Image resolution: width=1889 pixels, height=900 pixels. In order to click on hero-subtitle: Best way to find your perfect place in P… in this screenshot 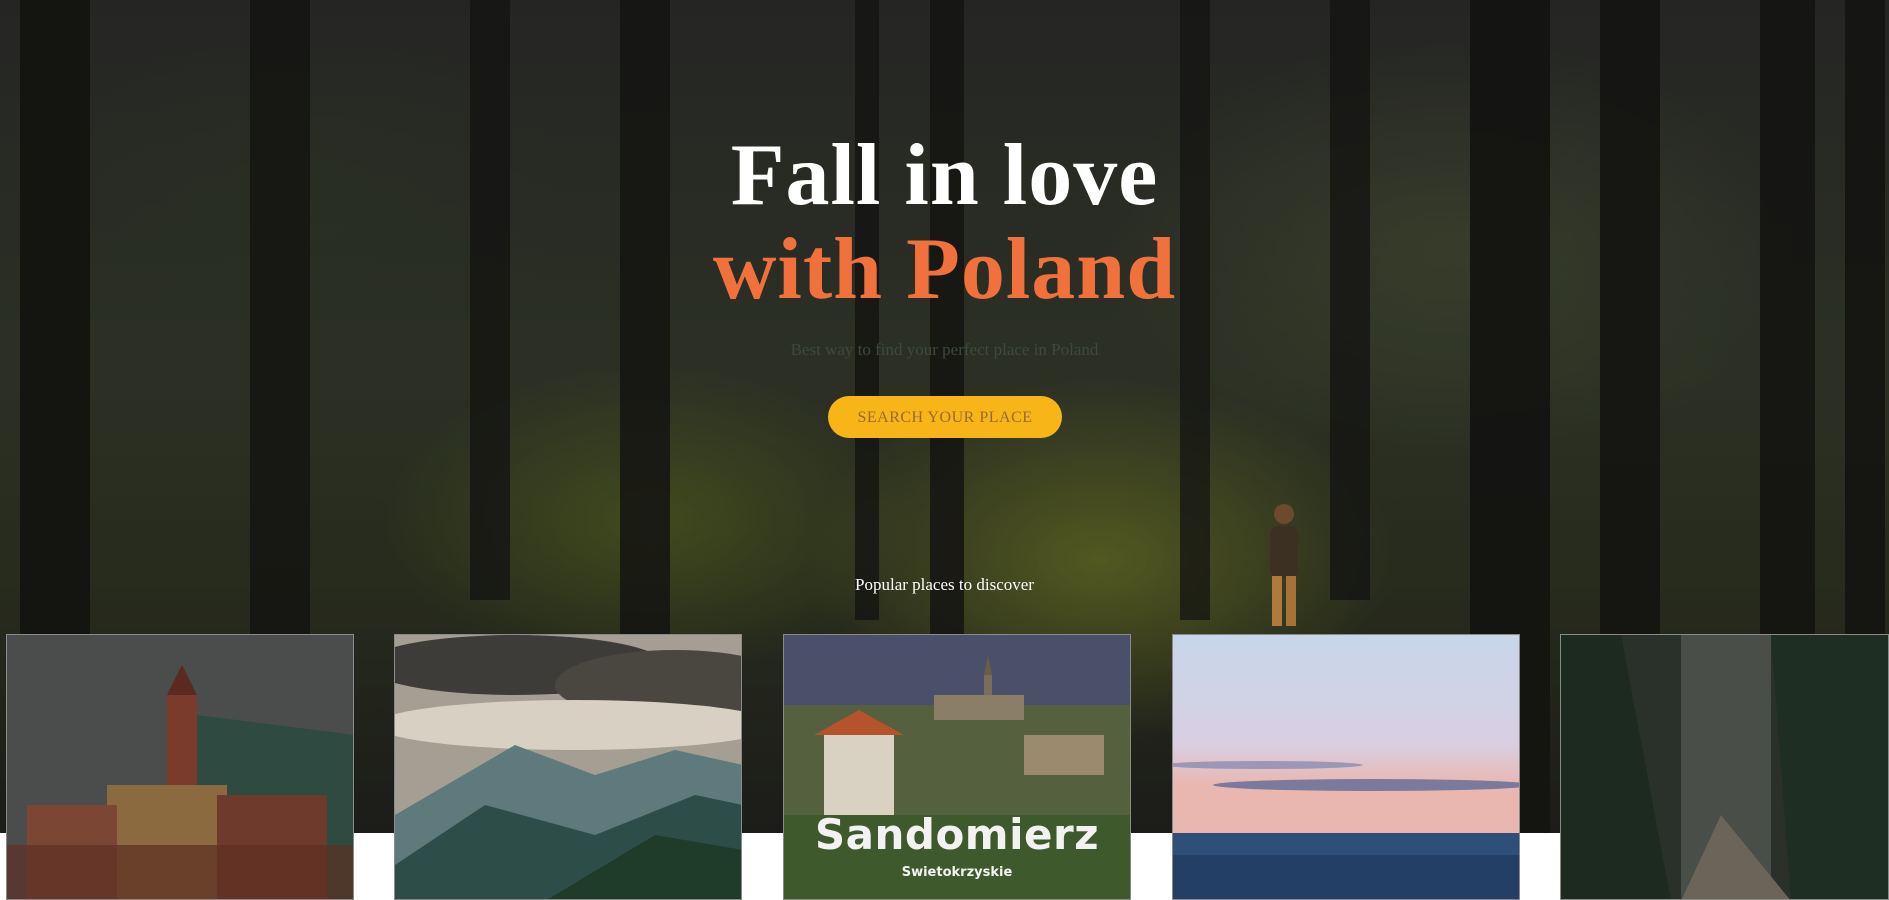, I will do `click(944, 349)`.